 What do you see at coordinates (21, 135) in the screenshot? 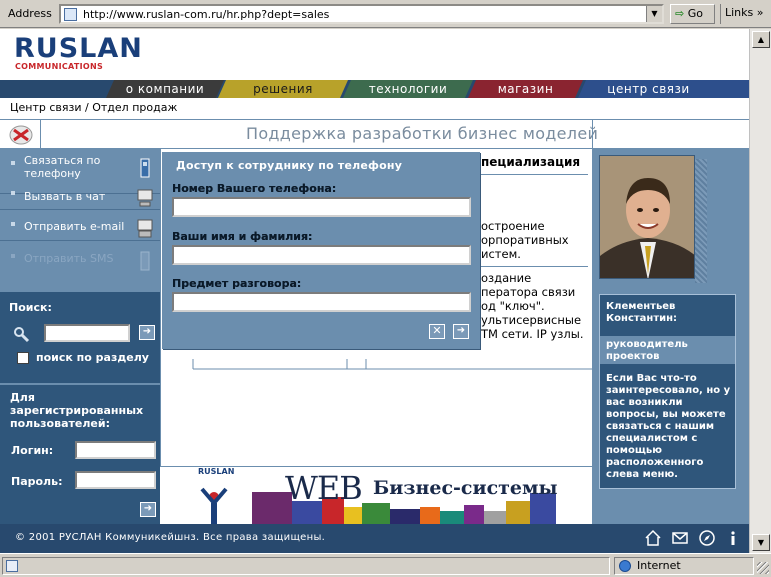
I see `support-icon` at bounding box center [21, 135].